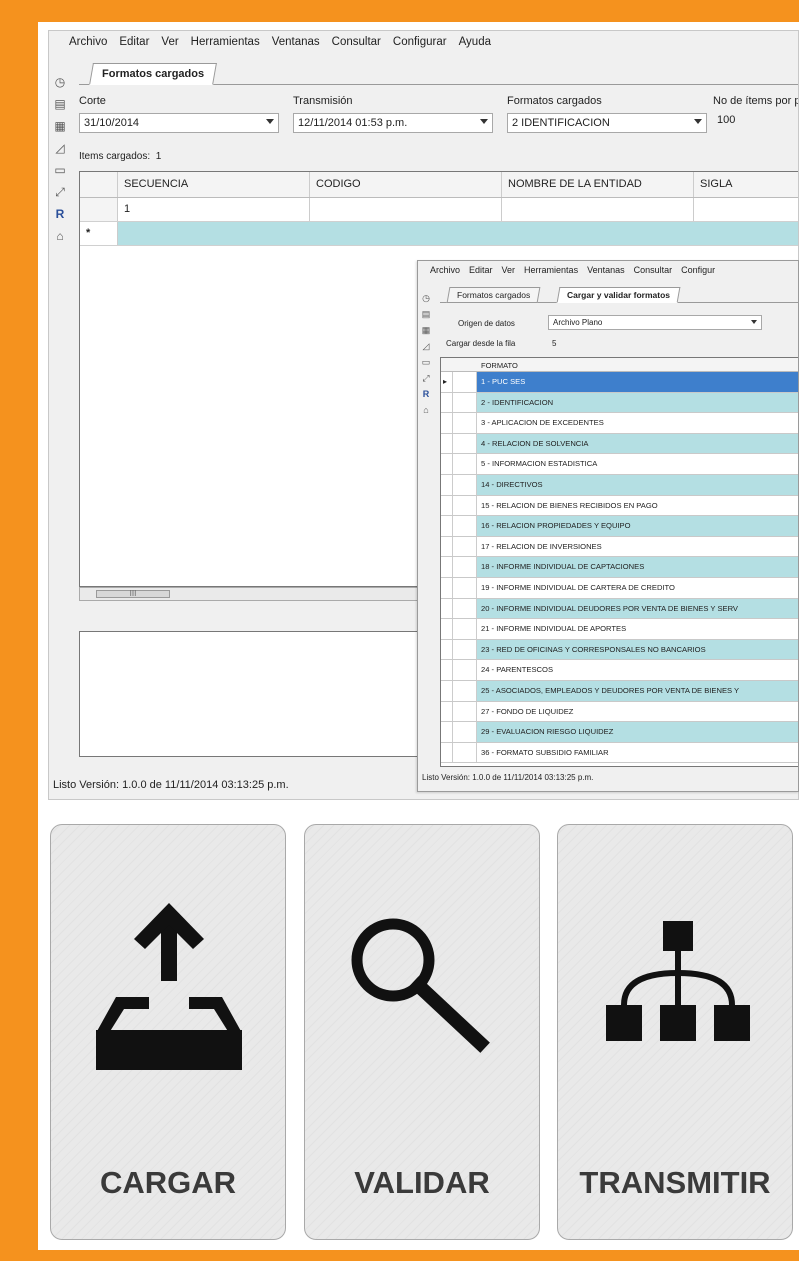 The image size is (799, 1261). I want to click on formato-cell: 36 - FORMATO SUBSIDIO FAMILIAR, so click(637, 753).